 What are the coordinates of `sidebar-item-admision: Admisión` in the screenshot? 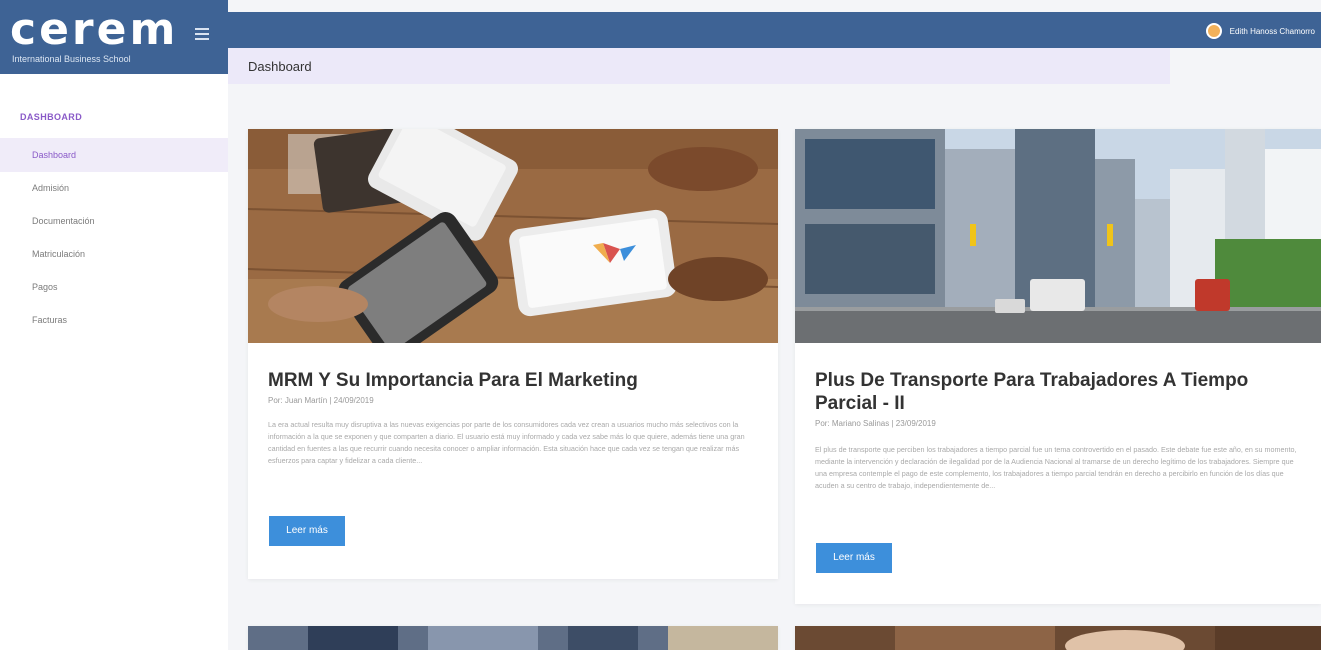 It's located at (114, 188).